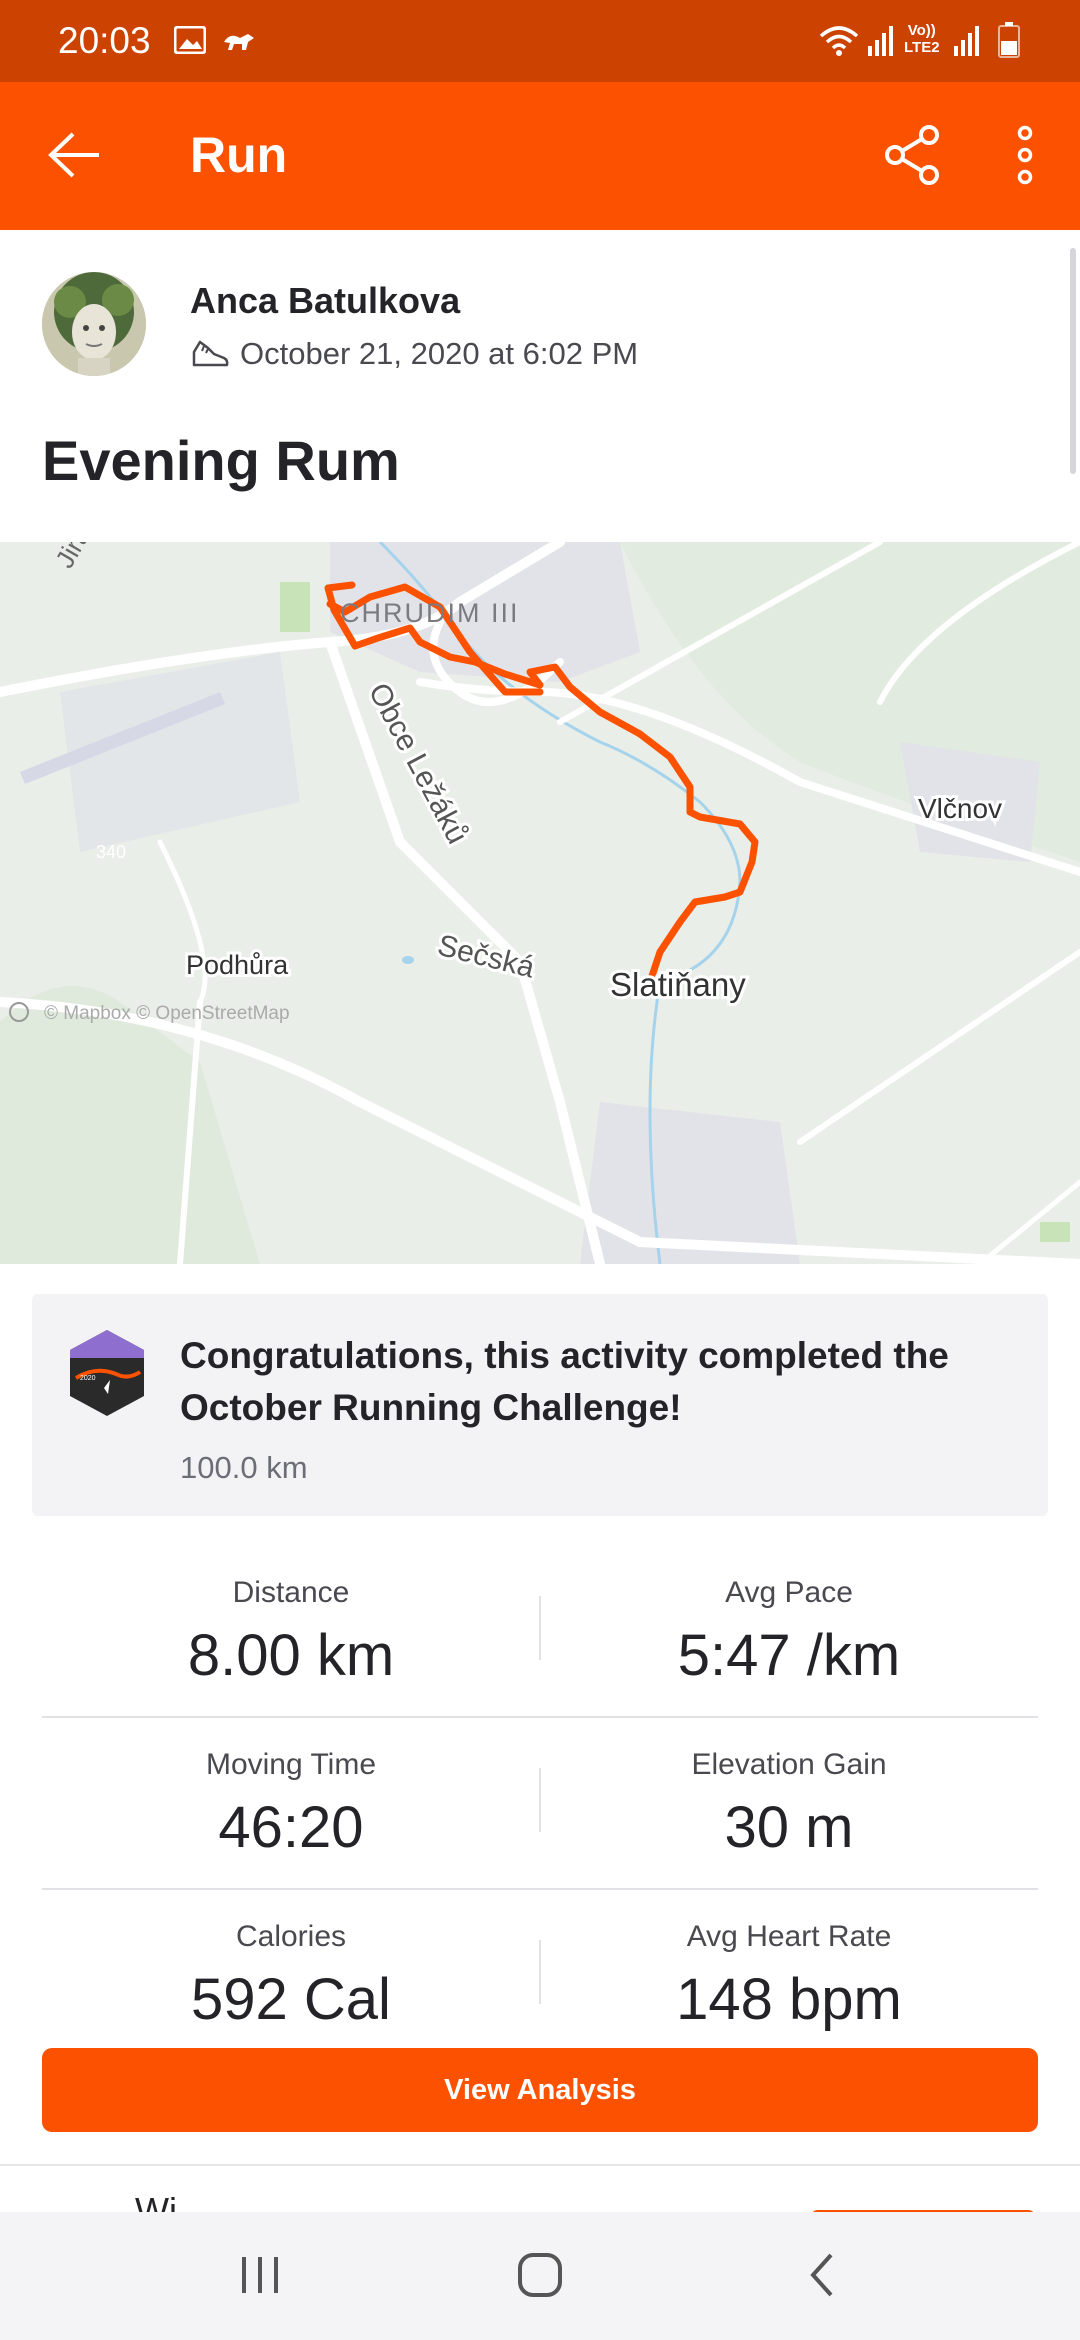 The width and height of the screenshot is (1080, 2340). I want to click on page-title: Run, so click(239, 155).